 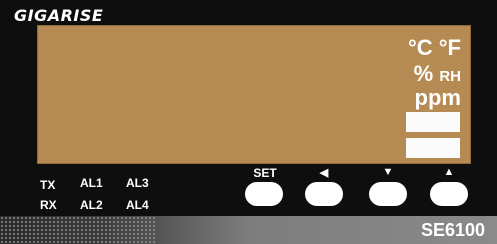 What do you see at coordinates (137, 183) in the screenshot?
I see `al3-indicator: AL3` at bounding box center [137, 183].